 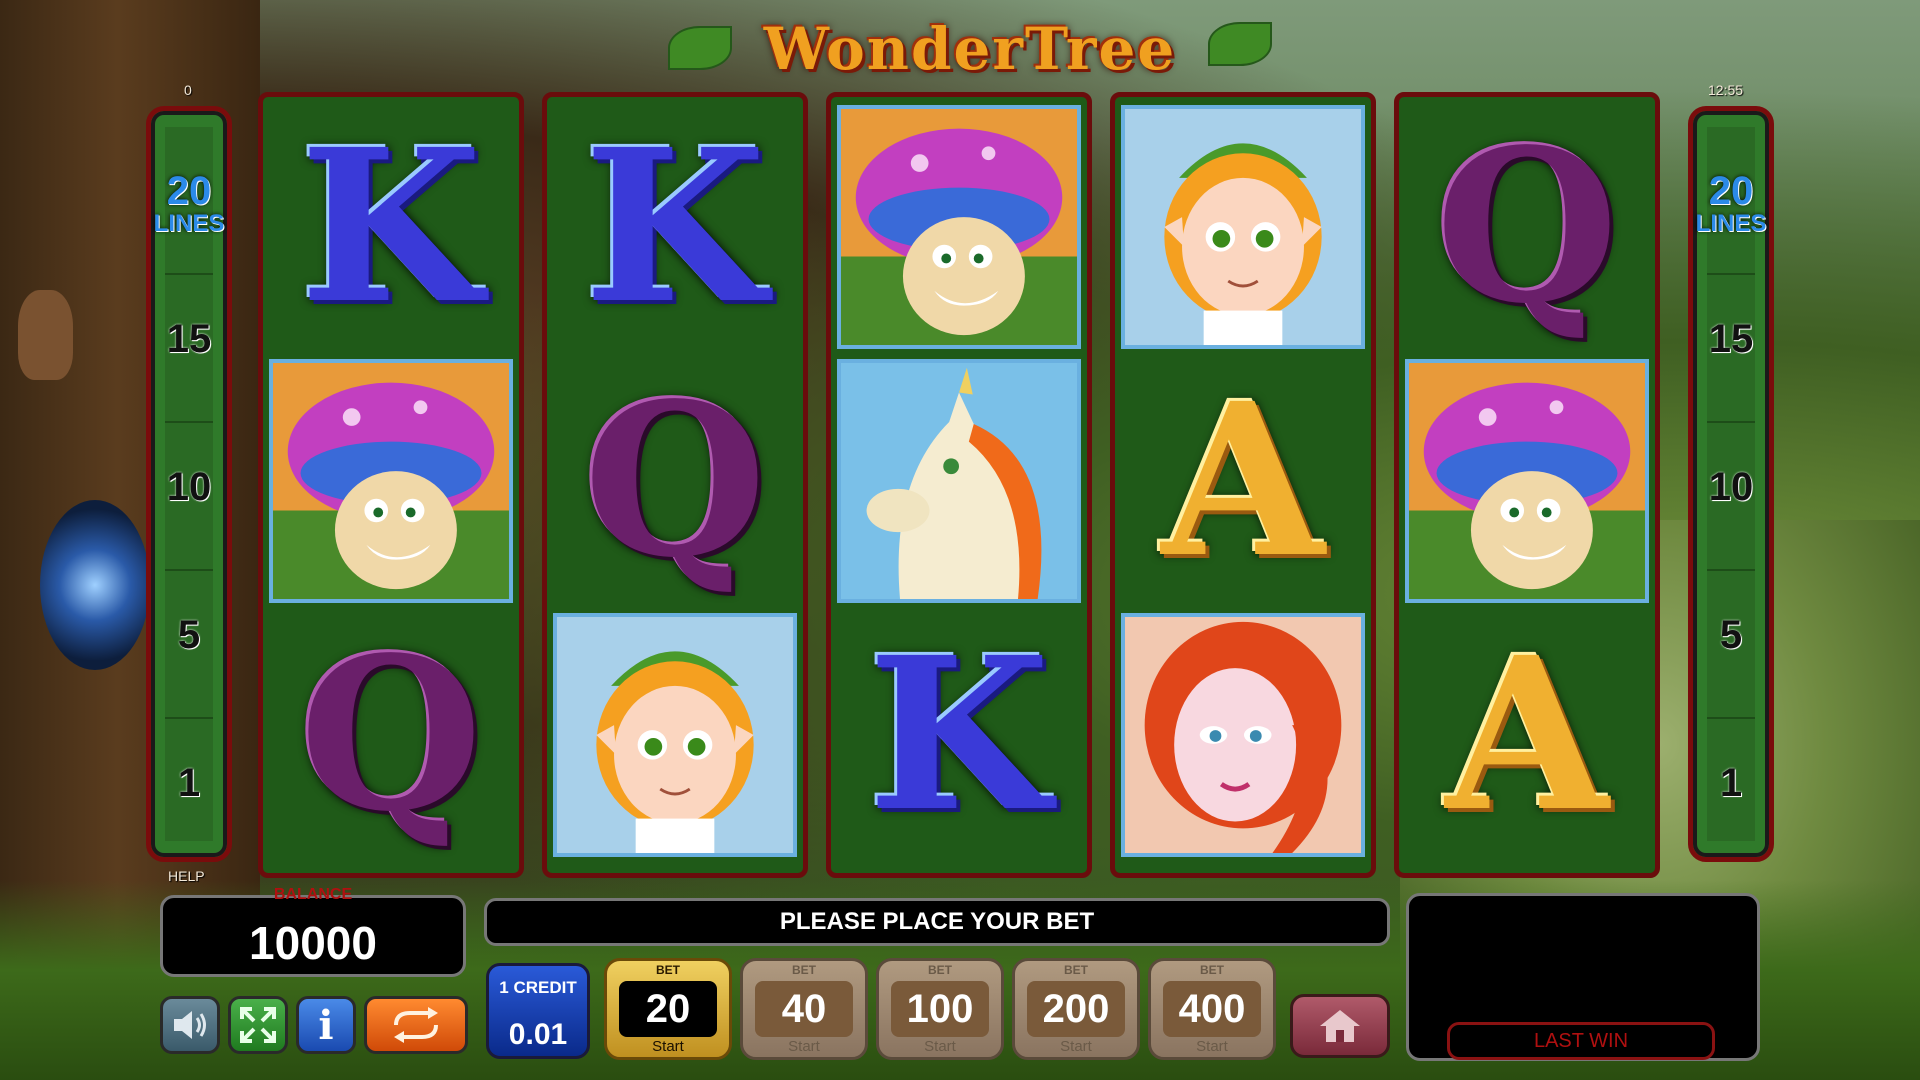 I want to click on reel-cell-red-haired-fairy, so click(x=1243, y=735).